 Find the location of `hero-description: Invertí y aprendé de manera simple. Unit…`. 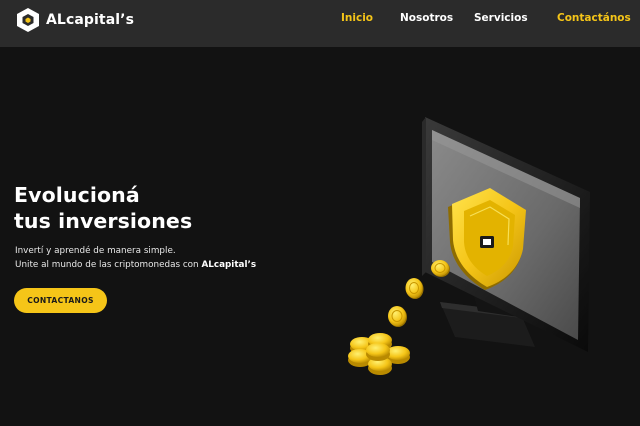

hero-description: Invertí y aprendé de manera simple. Unit… is located at coordinates (175, 258).